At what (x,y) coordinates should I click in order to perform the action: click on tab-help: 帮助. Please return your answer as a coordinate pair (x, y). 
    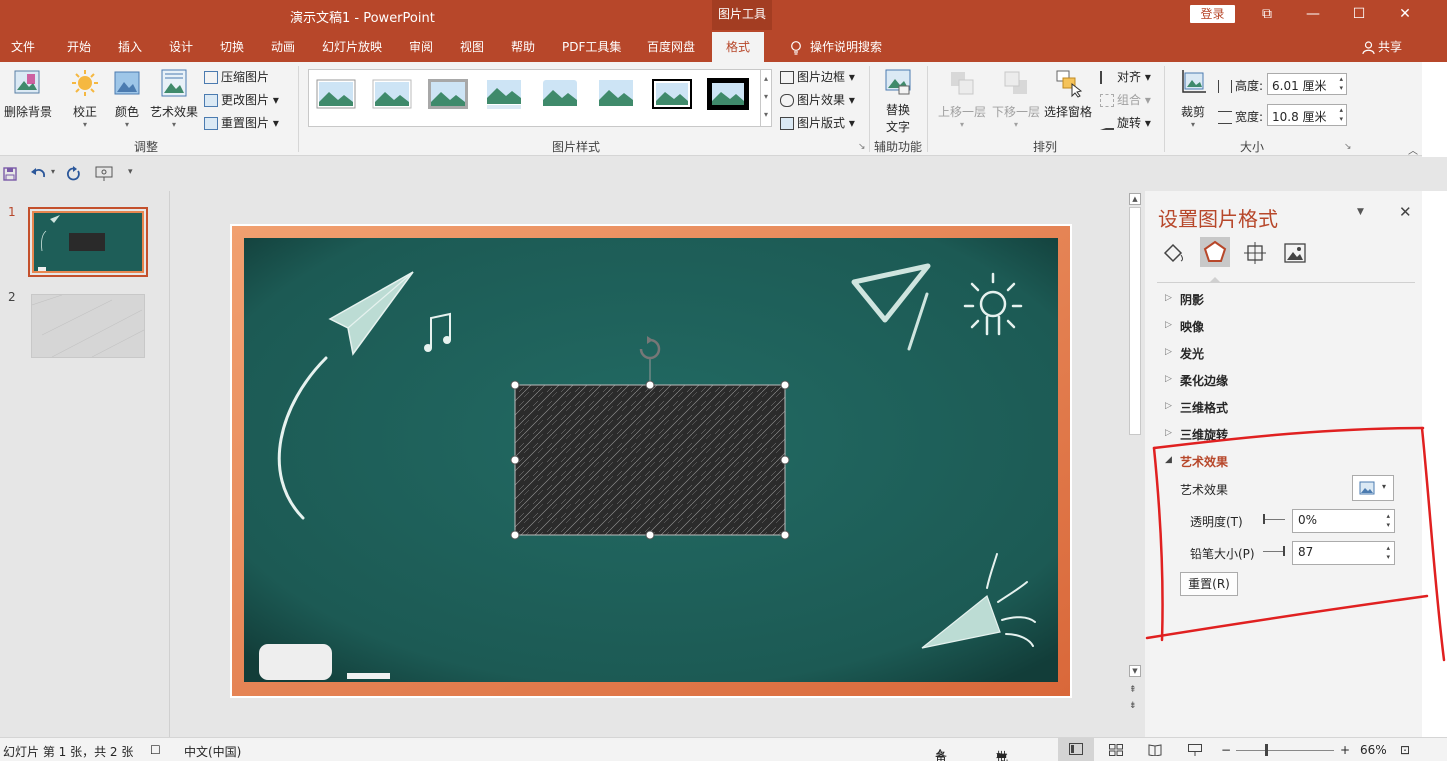
    Looking at the image, I should click on (523, 46).